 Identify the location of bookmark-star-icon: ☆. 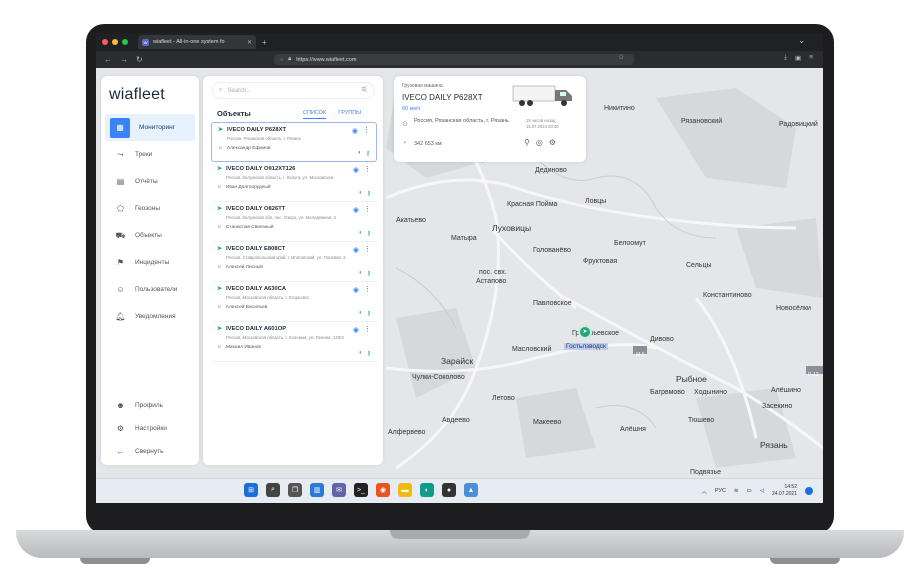
(621, 57).